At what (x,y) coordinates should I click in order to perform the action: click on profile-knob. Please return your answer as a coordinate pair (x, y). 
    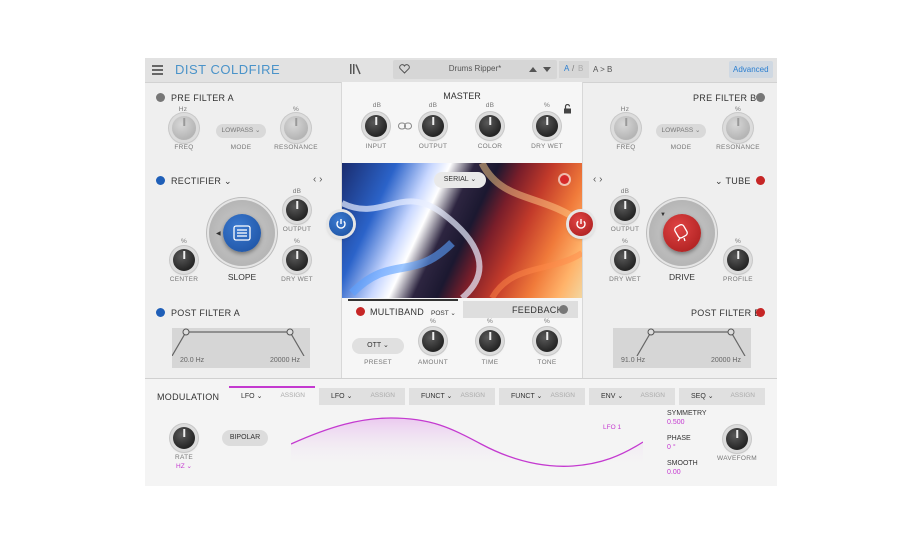
    Looking at the image, I should click on (738, 260).